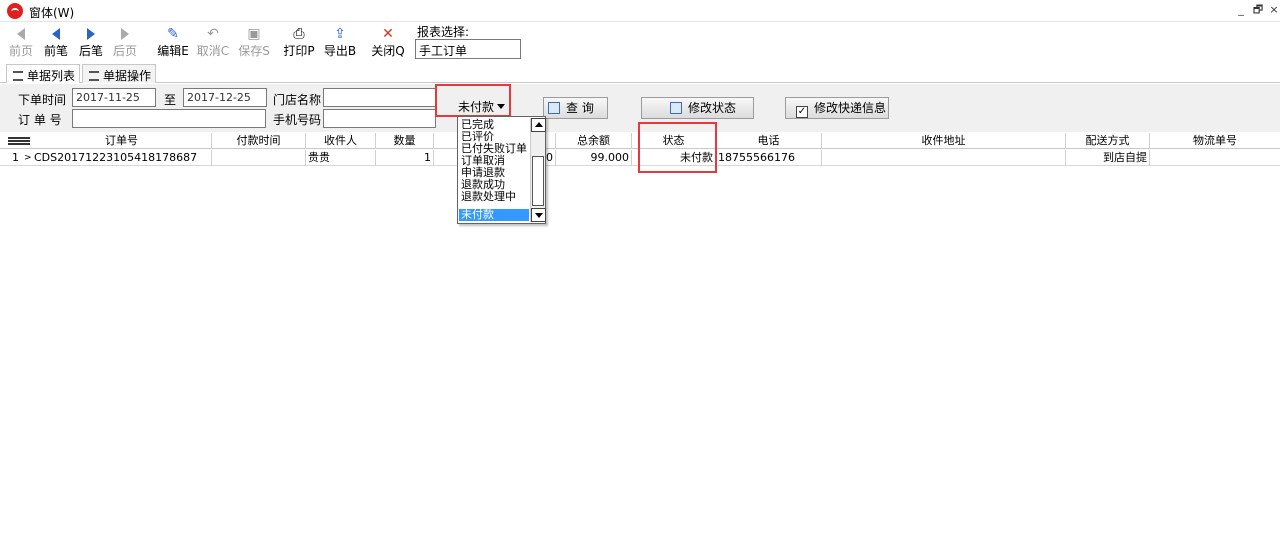 The width and height of the screenshot is (1280, 543). I want to click on printer-icon: ⎙, so click(299, 34).